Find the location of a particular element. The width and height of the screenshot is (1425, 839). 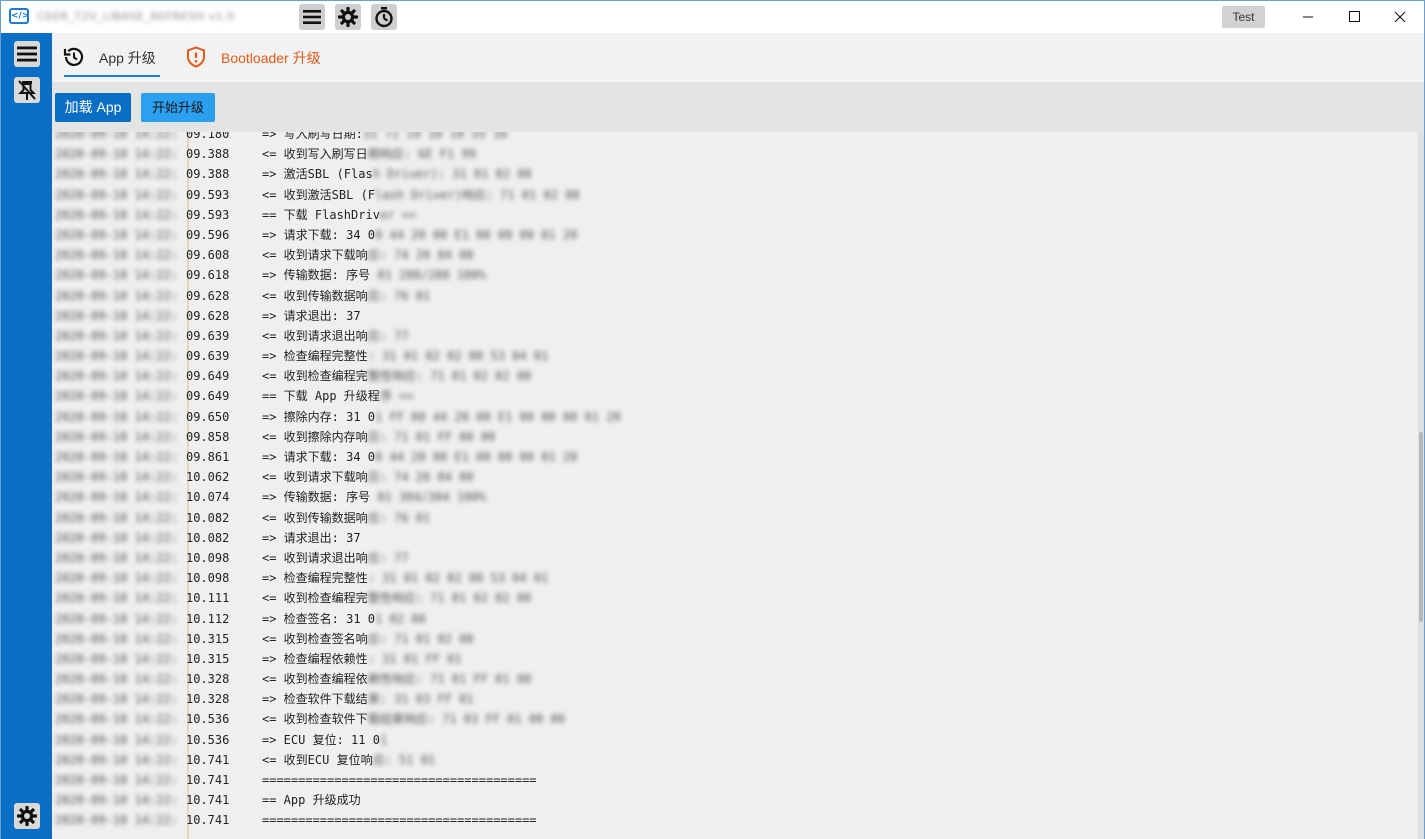

log-message-redacted: 01 304/304 100% is located at coordinates (428, 497).